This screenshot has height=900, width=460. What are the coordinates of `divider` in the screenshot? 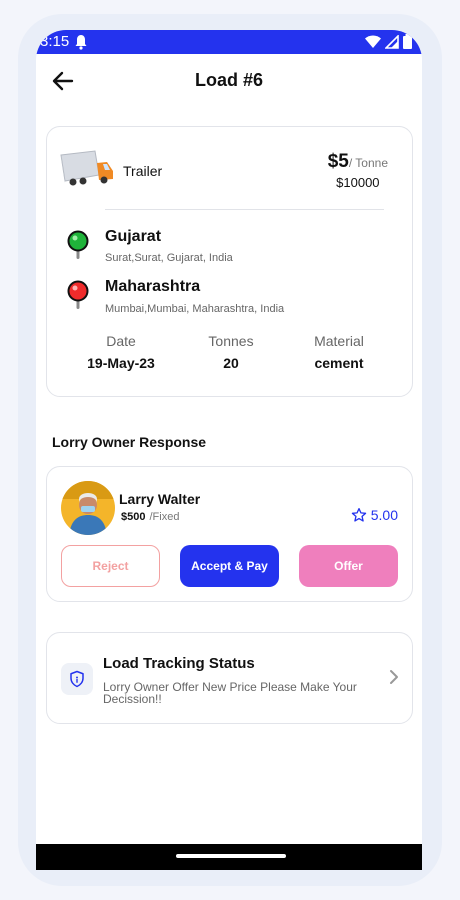 It's located at (244, 209).